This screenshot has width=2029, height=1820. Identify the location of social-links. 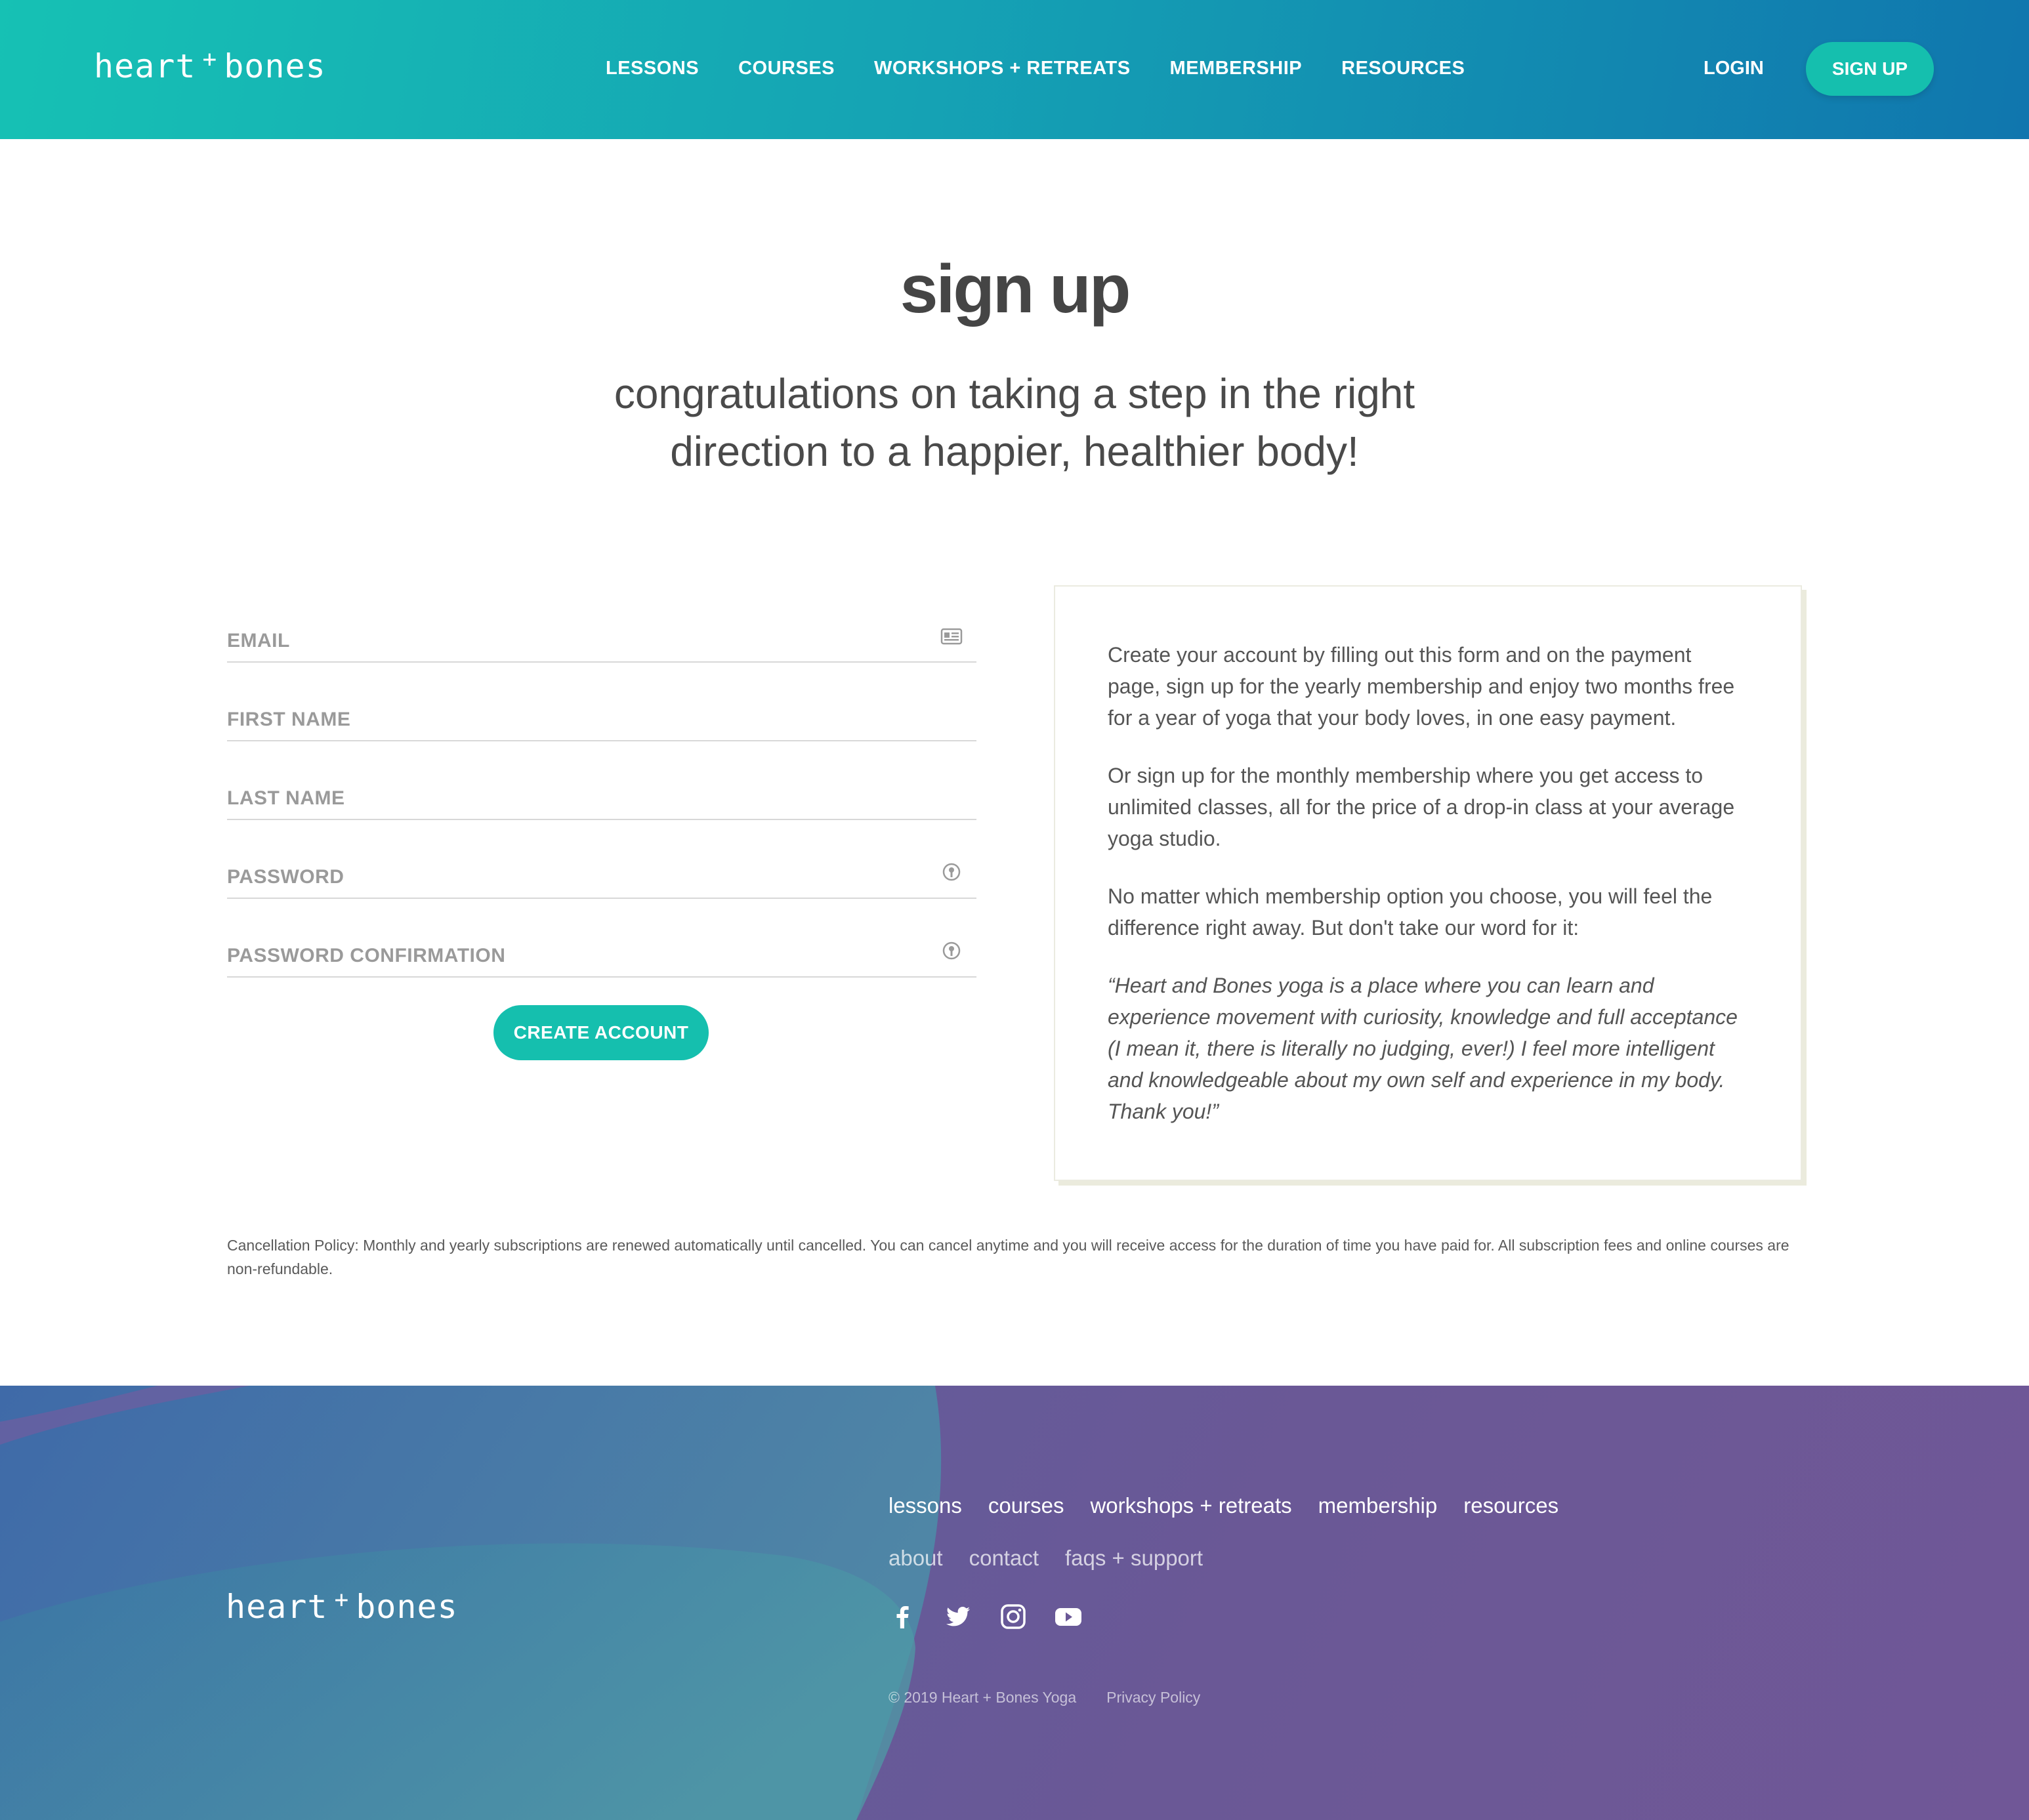
(986, 1616).